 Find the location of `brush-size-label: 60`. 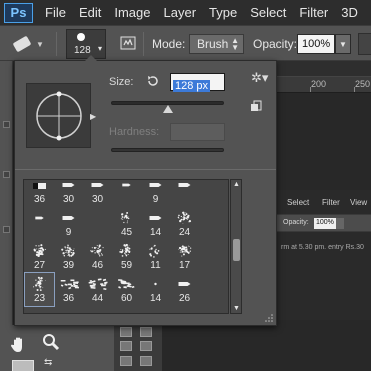

brush-size-label: 60 is located at coordinates (126, 298).